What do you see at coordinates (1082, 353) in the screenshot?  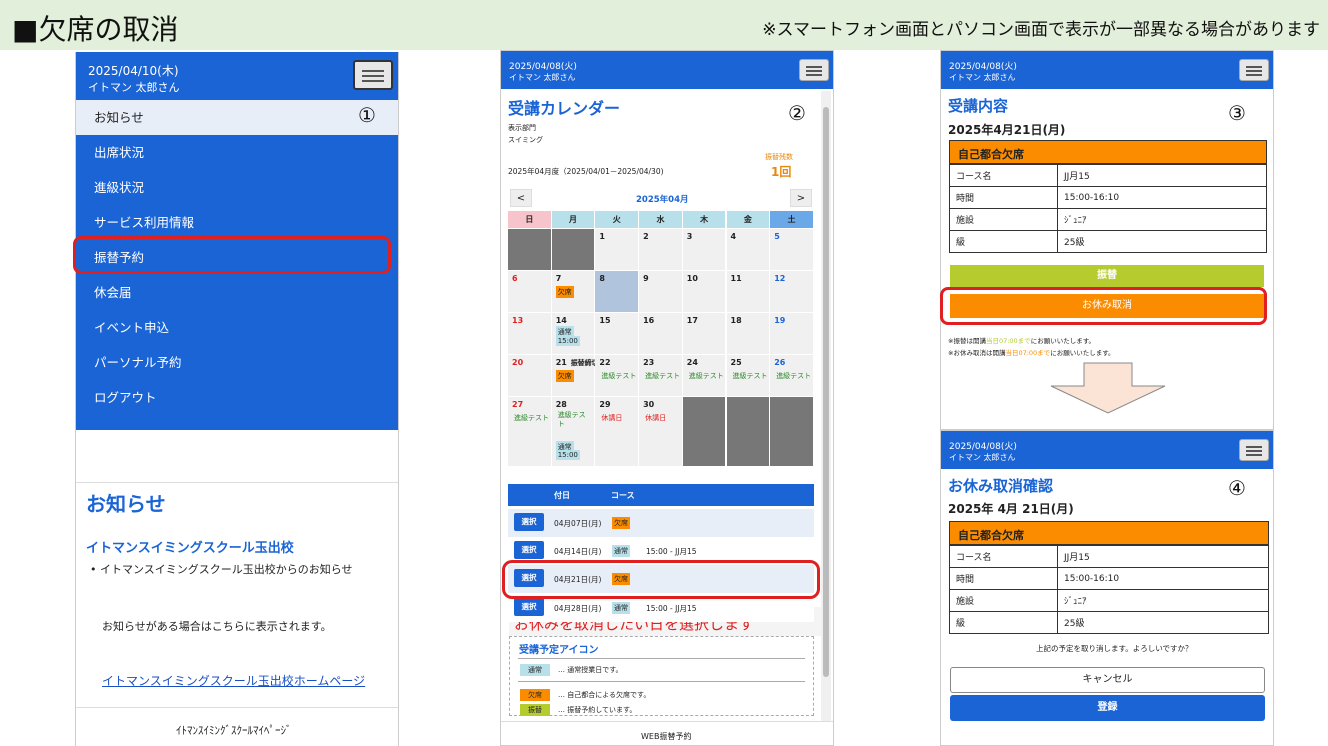 I see `note2-tail: にお願いいたします。` at bounding box center [1082, 353].